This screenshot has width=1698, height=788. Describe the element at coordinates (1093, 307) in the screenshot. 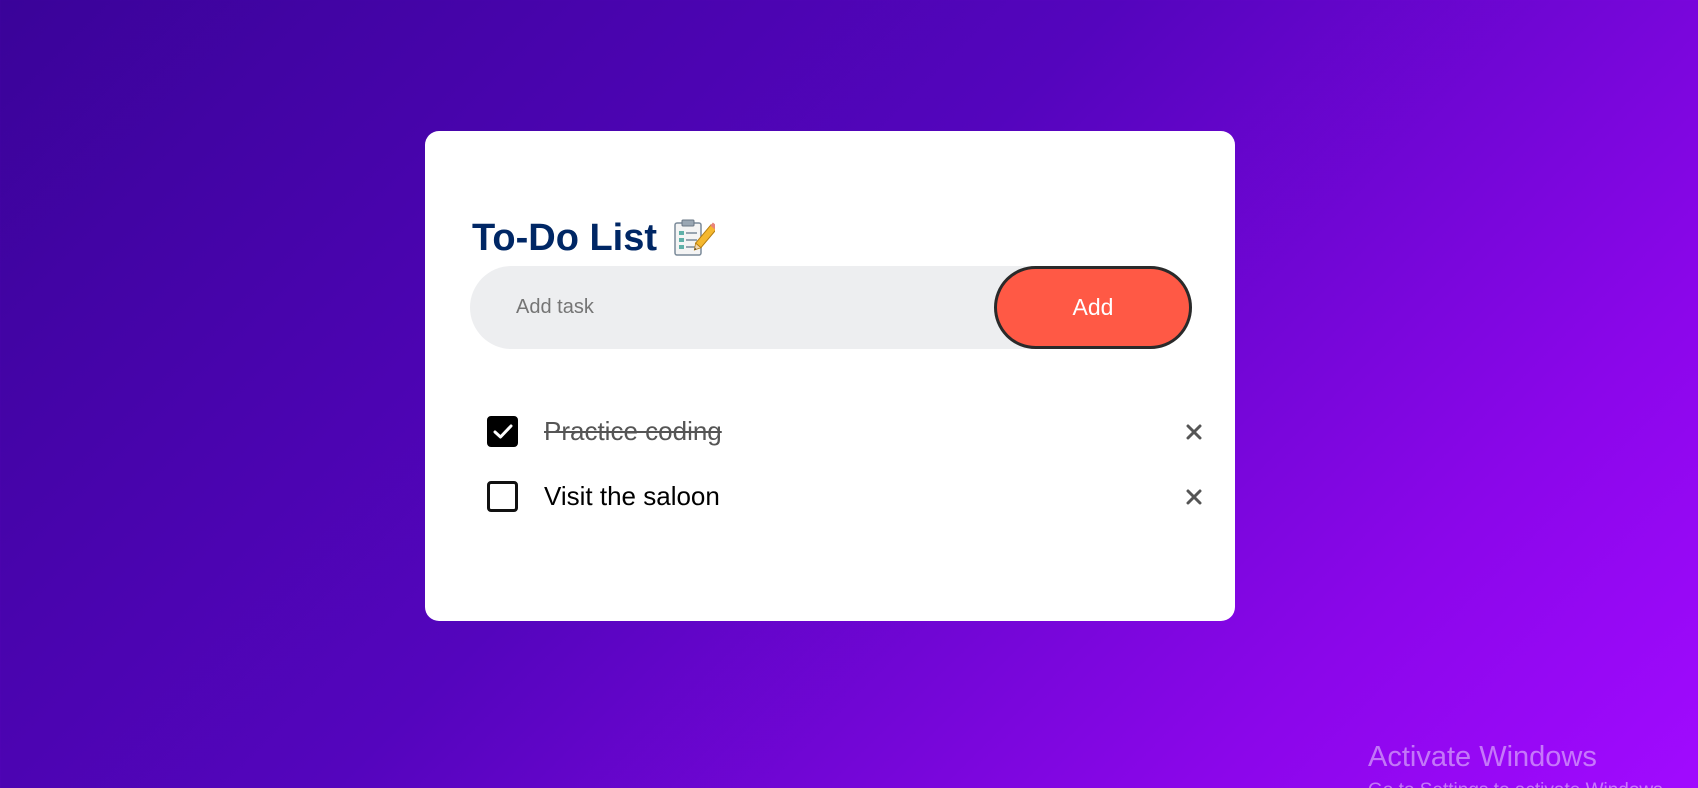

I see `add-button: Add` at that location.